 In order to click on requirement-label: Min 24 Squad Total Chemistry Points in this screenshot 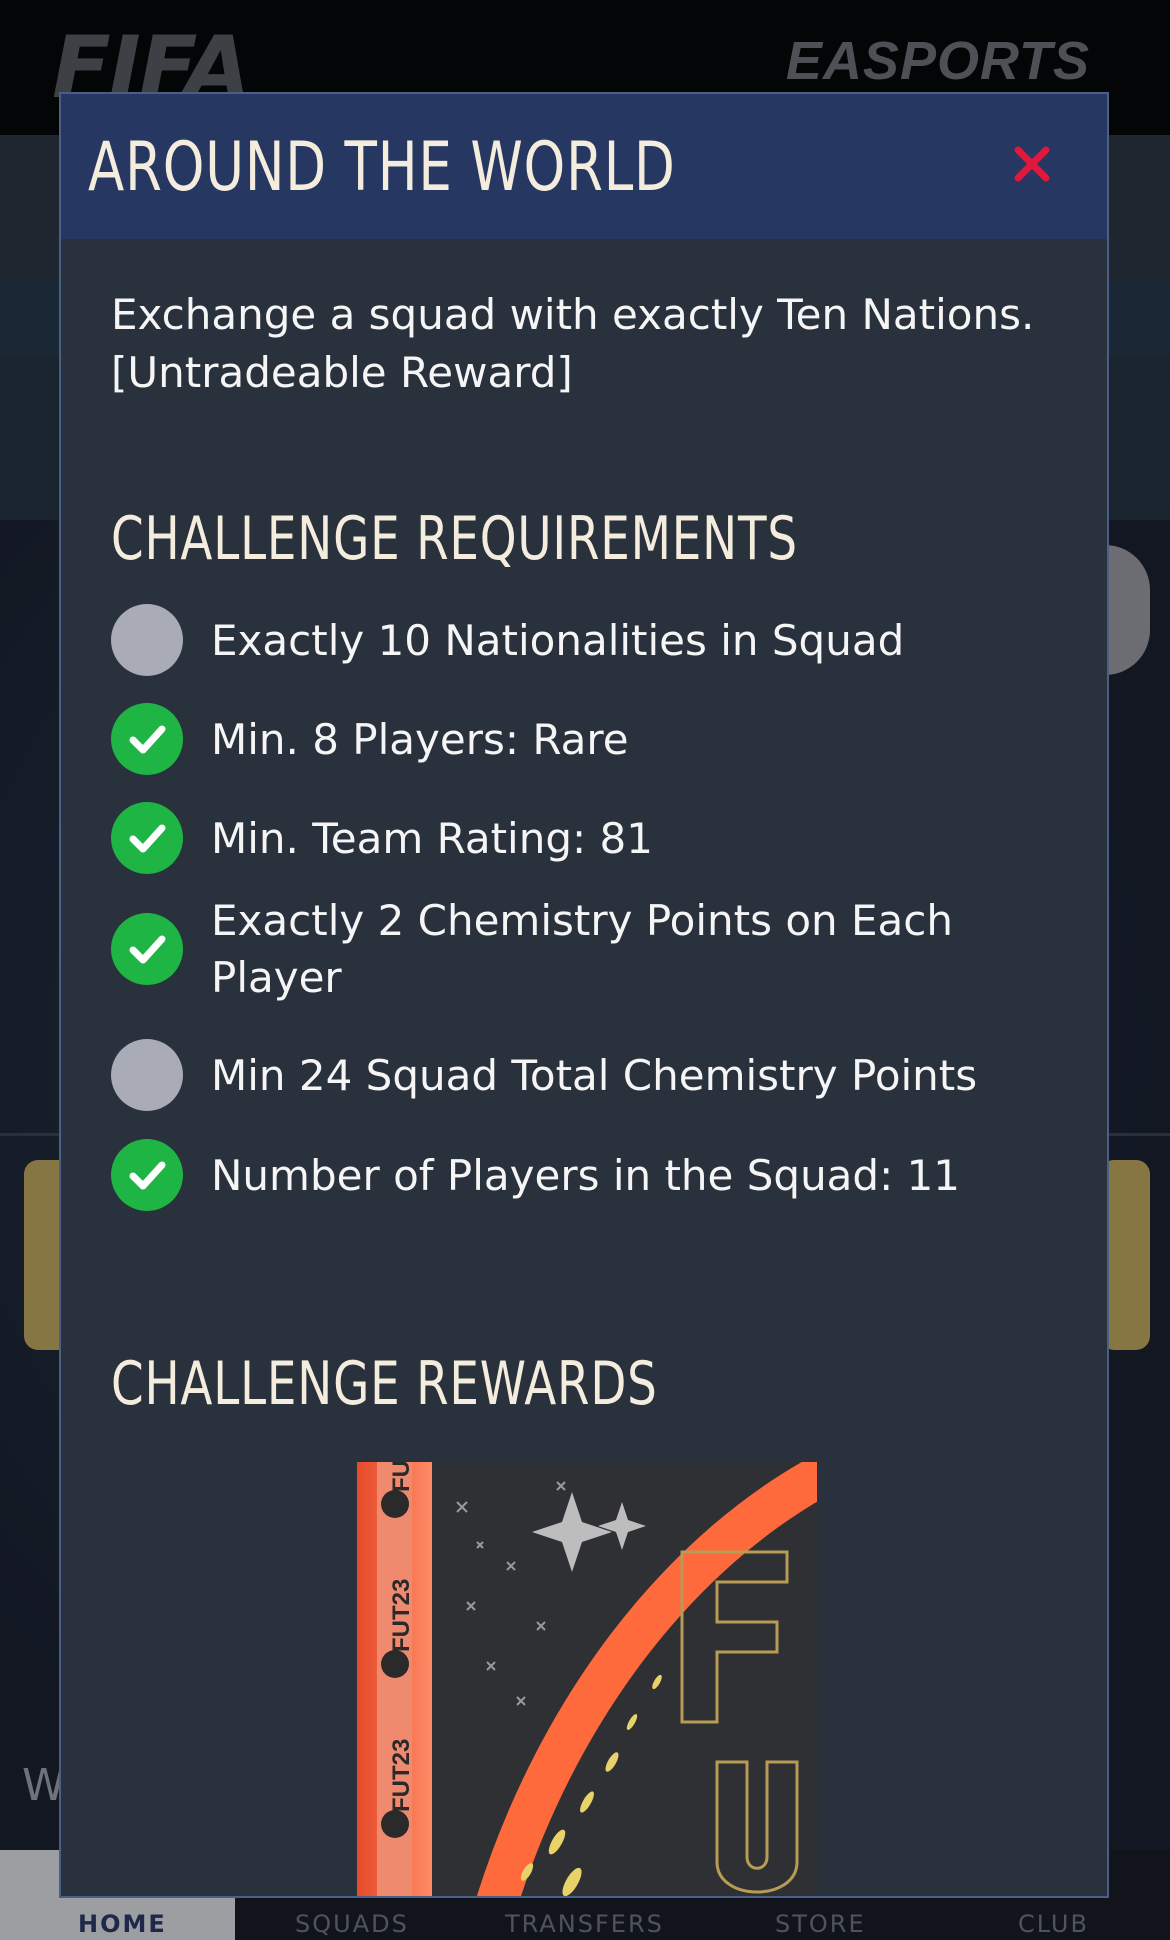, I will do `click(594, 1075)`.